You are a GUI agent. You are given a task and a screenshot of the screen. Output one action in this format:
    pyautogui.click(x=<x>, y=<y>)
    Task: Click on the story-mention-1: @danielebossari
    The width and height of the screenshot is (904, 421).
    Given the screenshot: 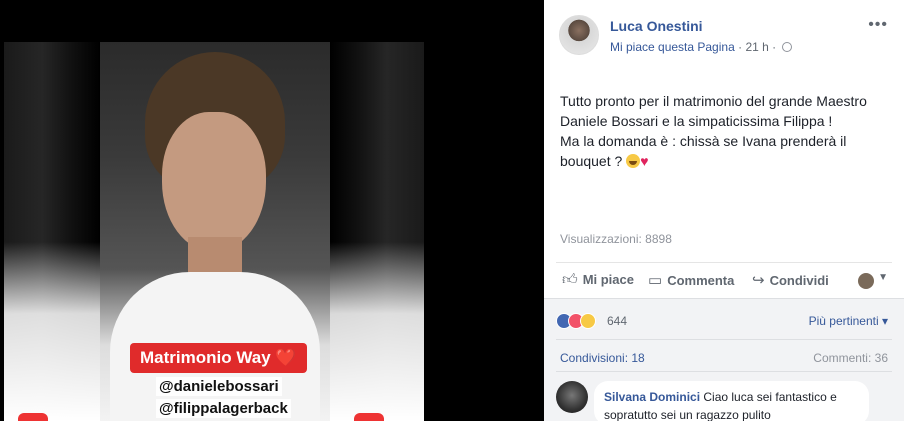 What is the action you would take?
    pyautogui.click(x=219, y=386)
    